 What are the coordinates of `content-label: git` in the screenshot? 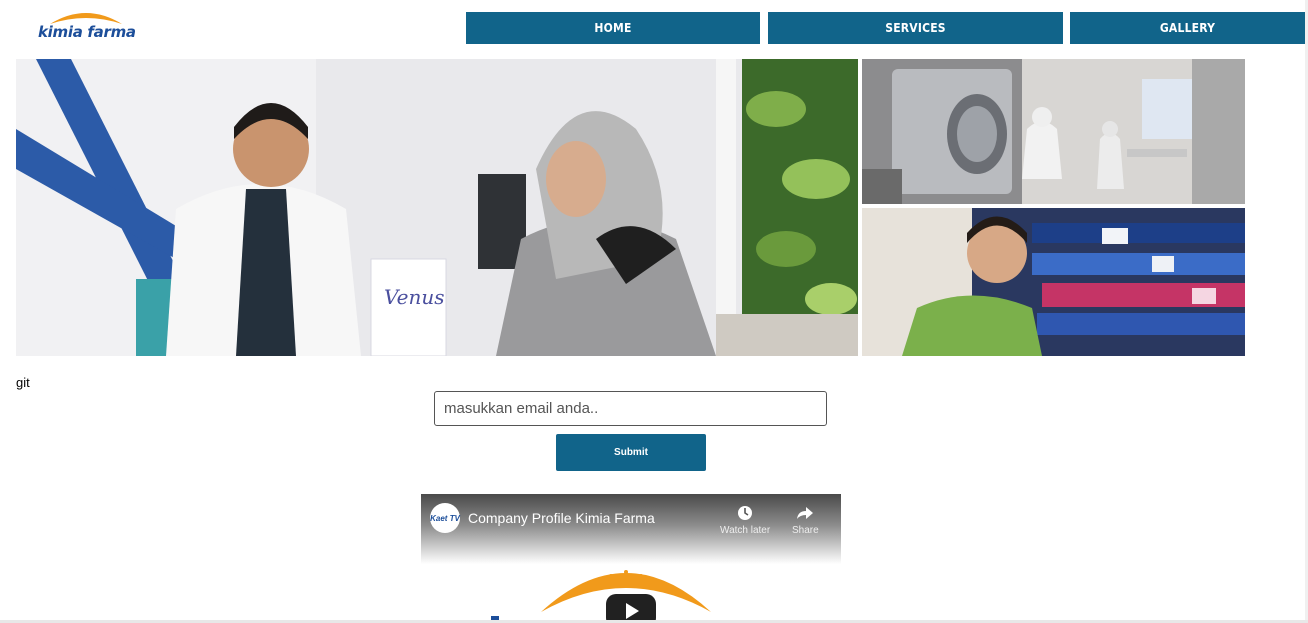 It's located at (23, 382).